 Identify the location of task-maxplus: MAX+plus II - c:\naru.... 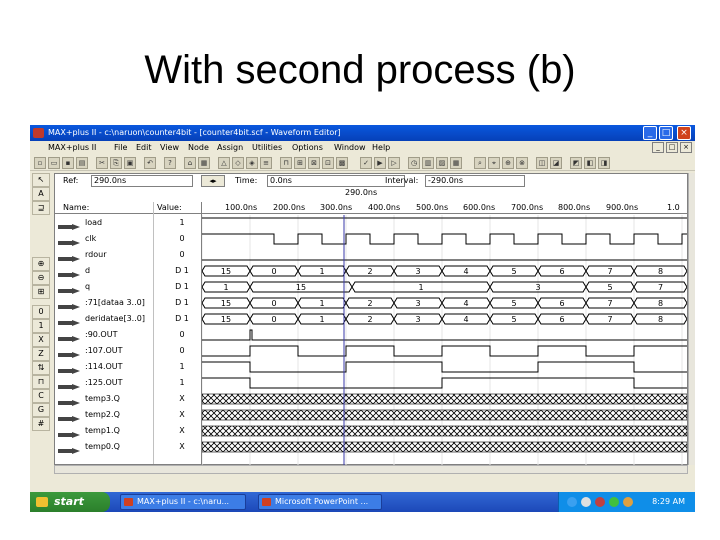
(183, 502).